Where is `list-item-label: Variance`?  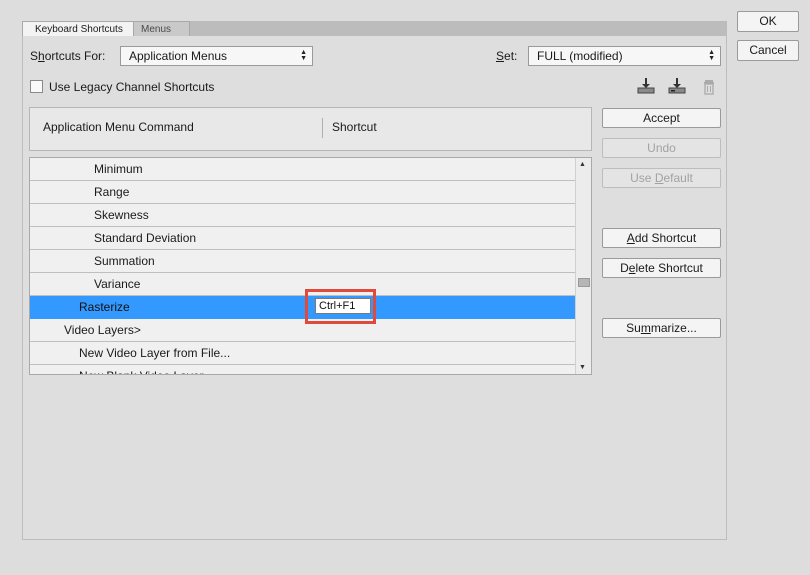 list-item-label: Variance is located at coordinates (117, 284).